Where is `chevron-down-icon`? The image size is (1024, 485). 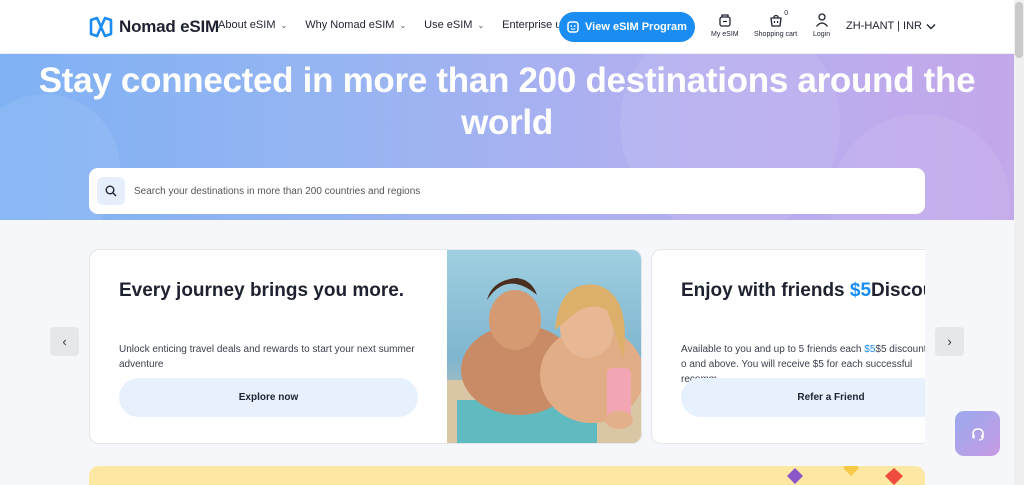 chevron-down-icon is located at coordinates (931, 26).